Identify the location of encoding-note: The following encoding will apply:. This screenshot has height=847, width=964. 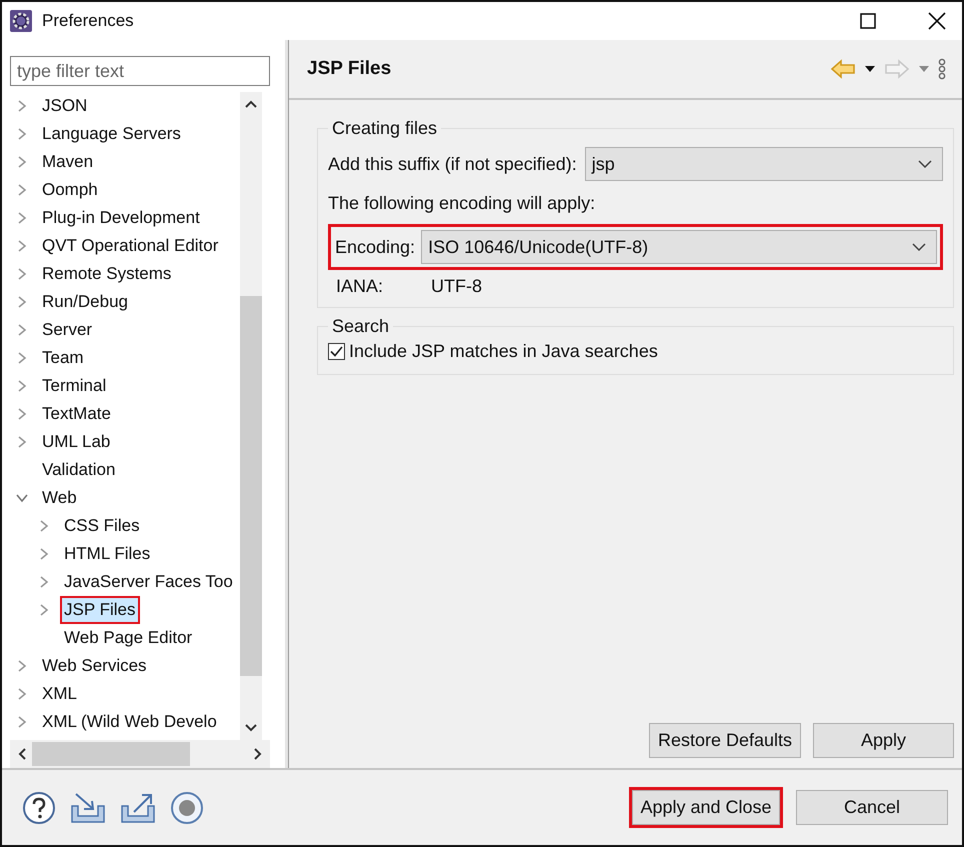
(462, 203).